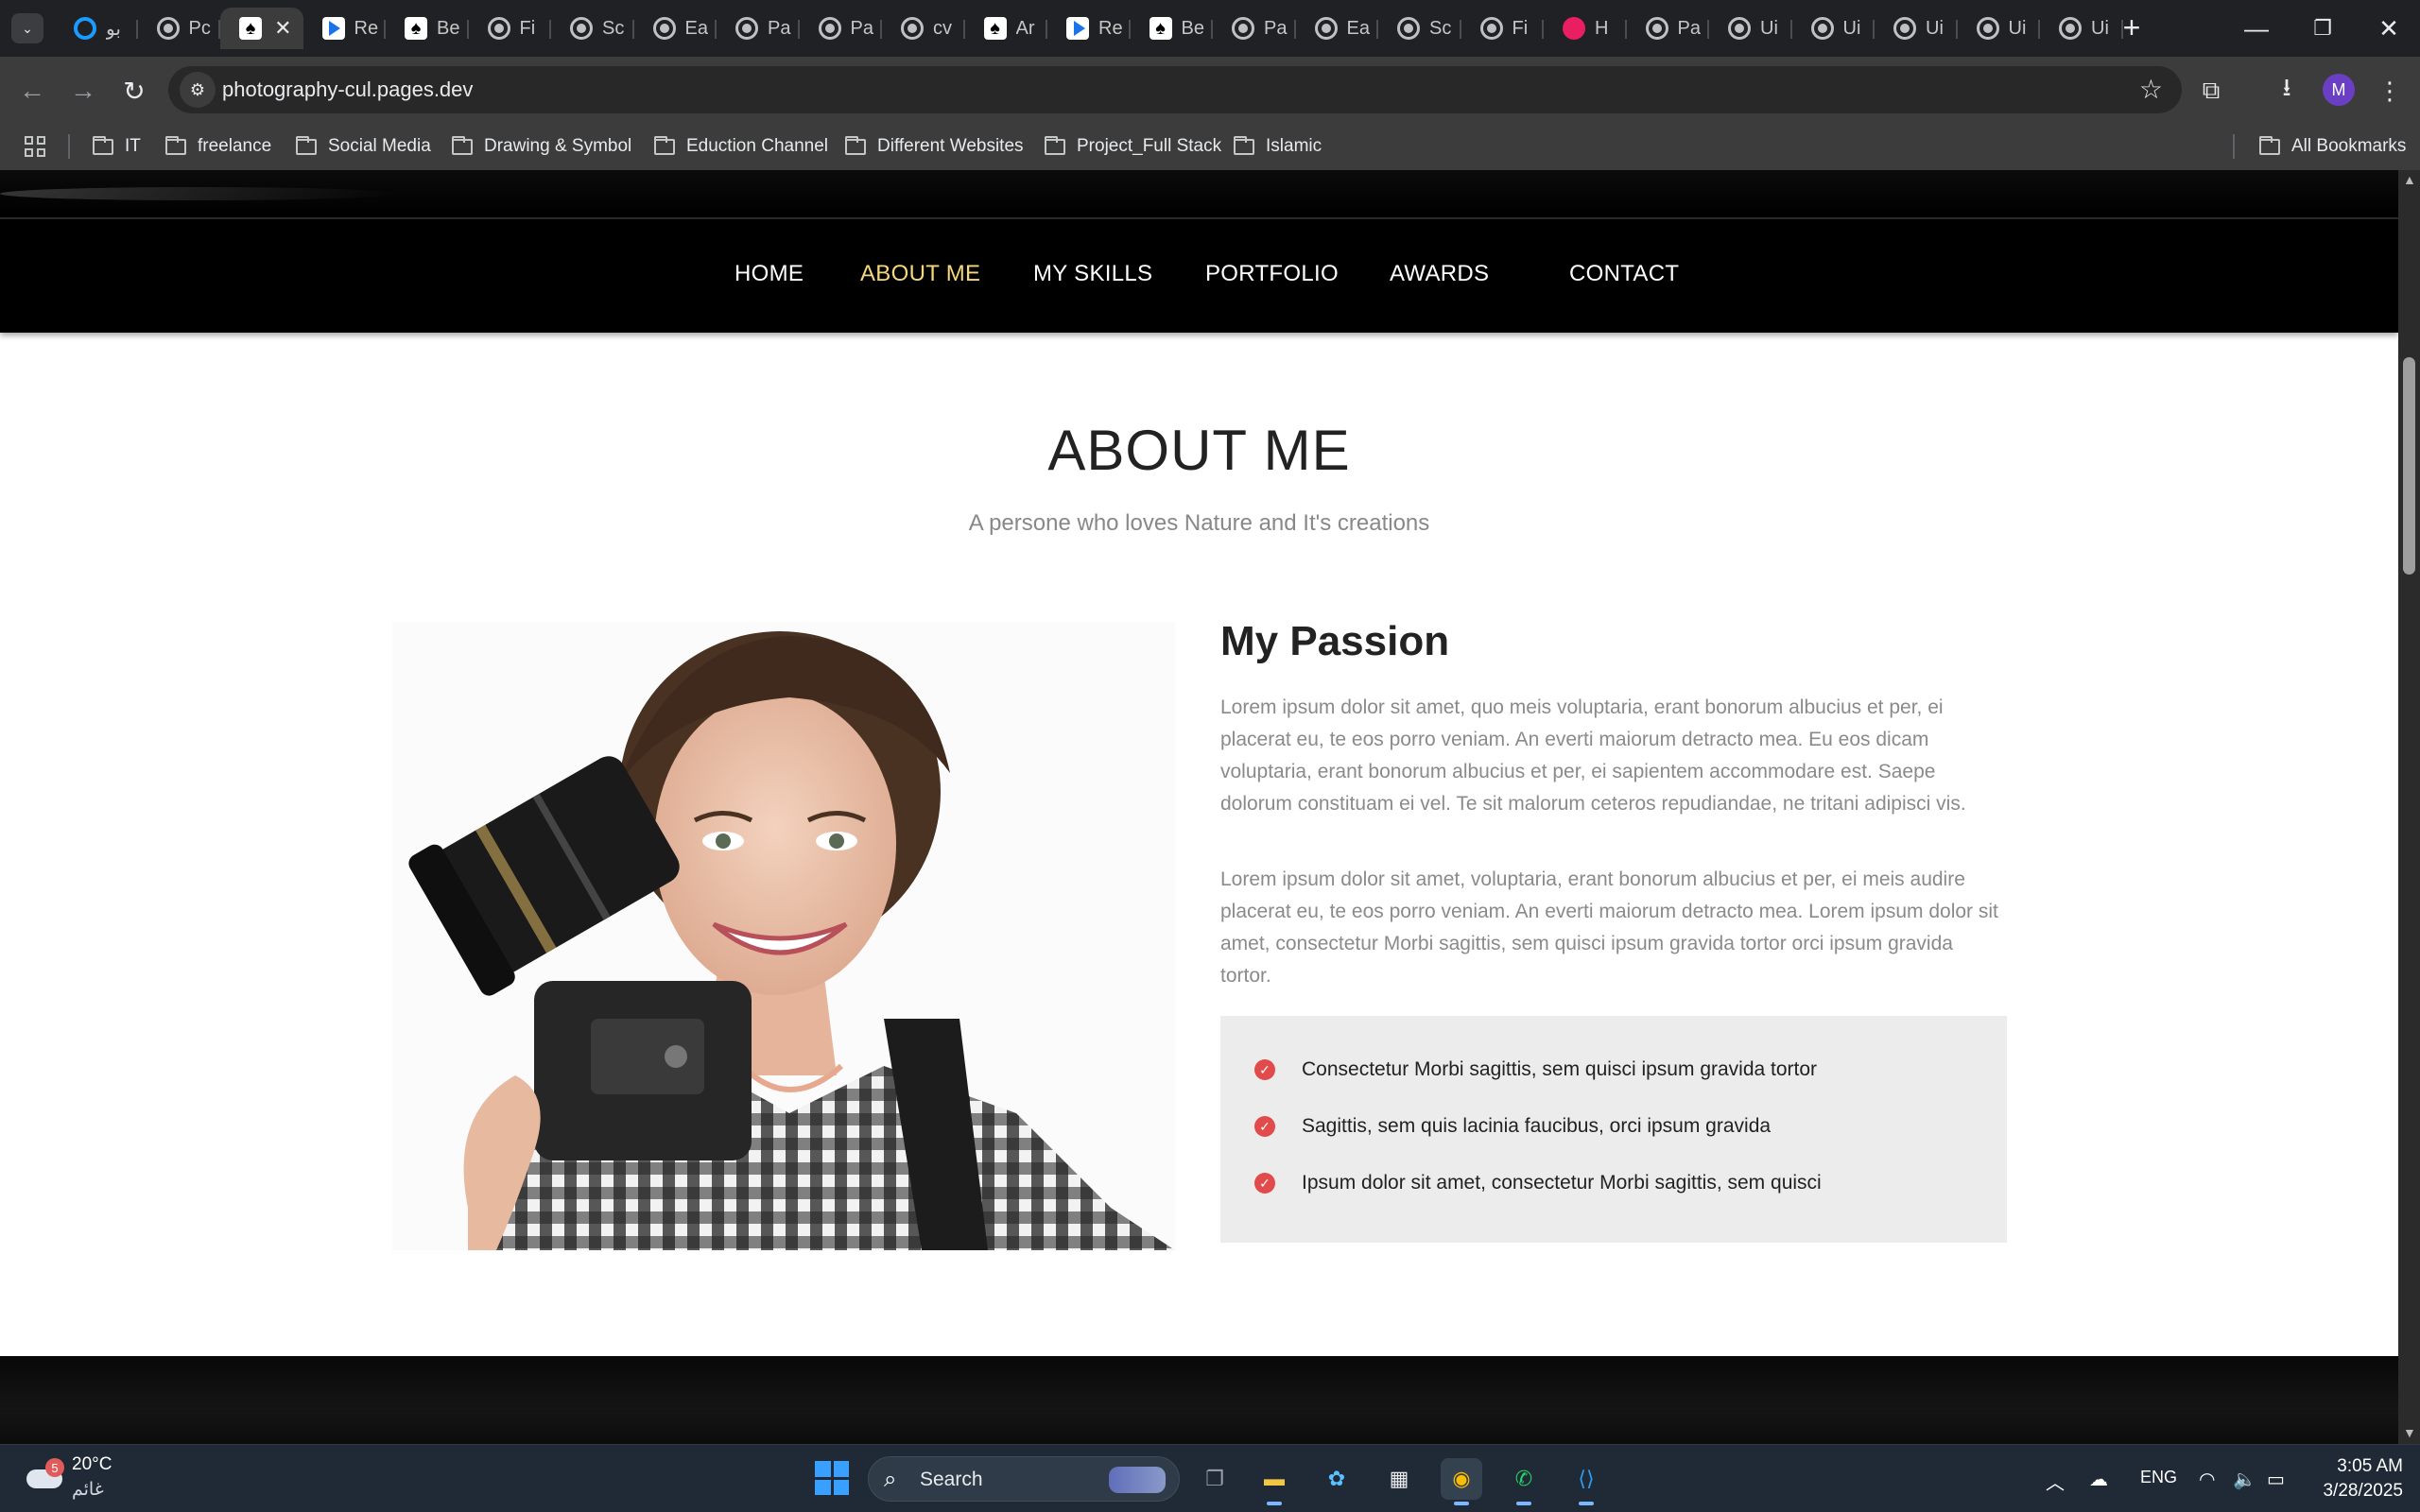 The image size is (2420, 1512). What do you see at coordinates (218, 146) in the screenshot?
I see `bookmark-folder-freelance: freelance` at bounding box center [218, 146].